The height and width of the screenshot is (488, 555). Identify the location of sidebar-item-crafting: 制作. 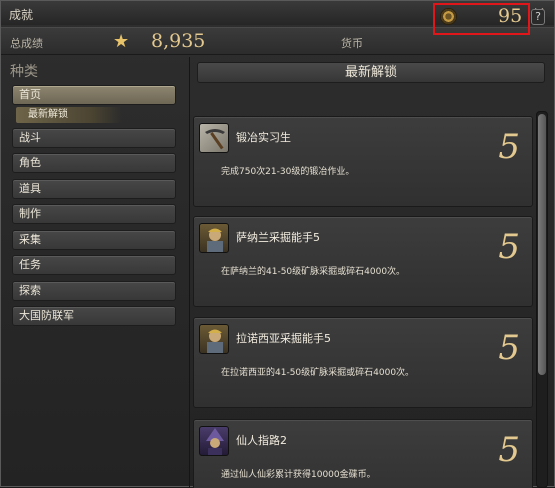
(94, 214).